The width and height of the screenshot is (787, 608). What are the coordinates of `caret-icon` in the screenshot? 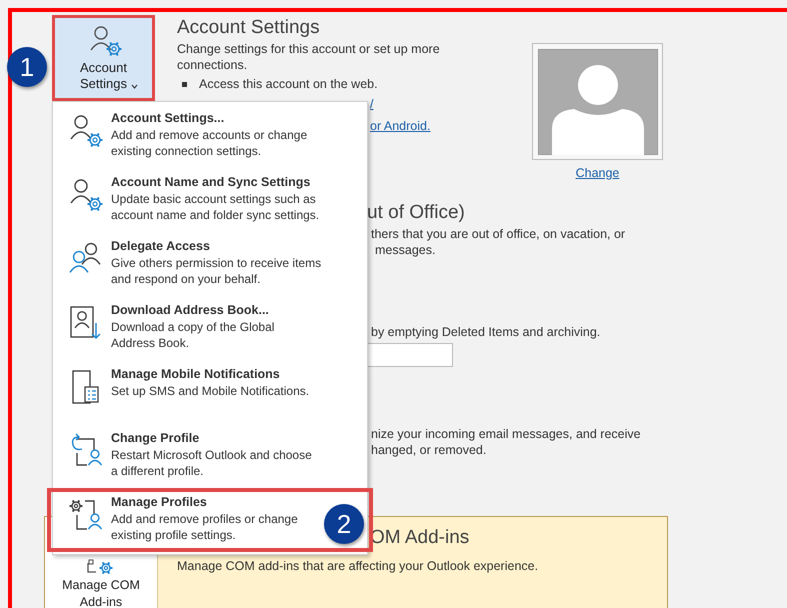 It's located at (134, 86).